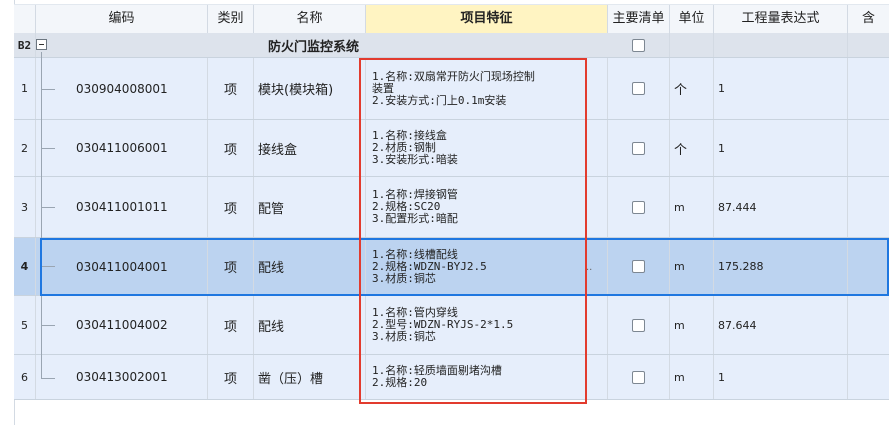 The image size is (889, 425). Describe the element at coordinates (122, 88) in the screenshot. I see `row-code: 030904008001` at that location.